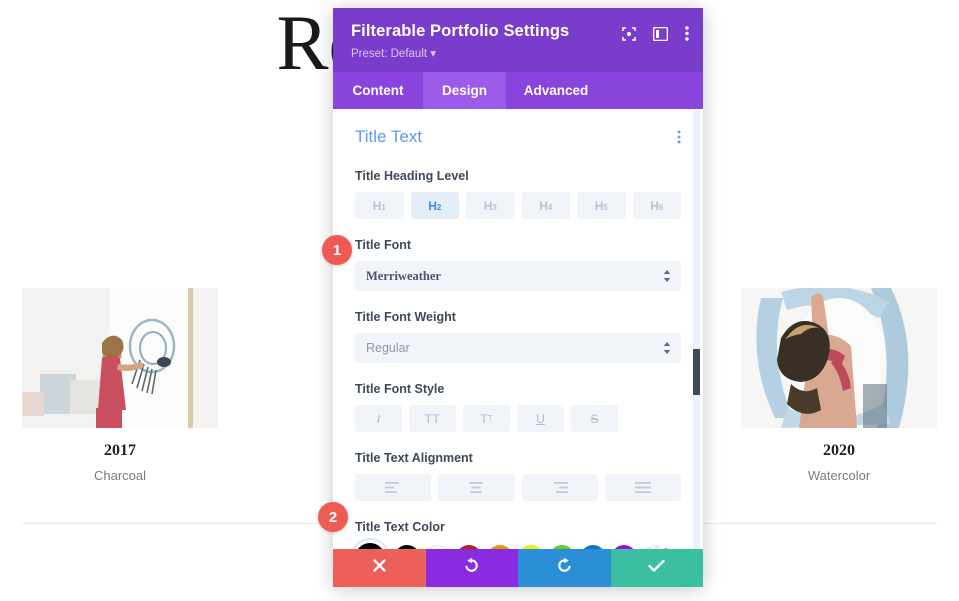 The image size is (959, 601). I want to click on field-title-text-alignment: Title Text Alignment, so click(518, 476).